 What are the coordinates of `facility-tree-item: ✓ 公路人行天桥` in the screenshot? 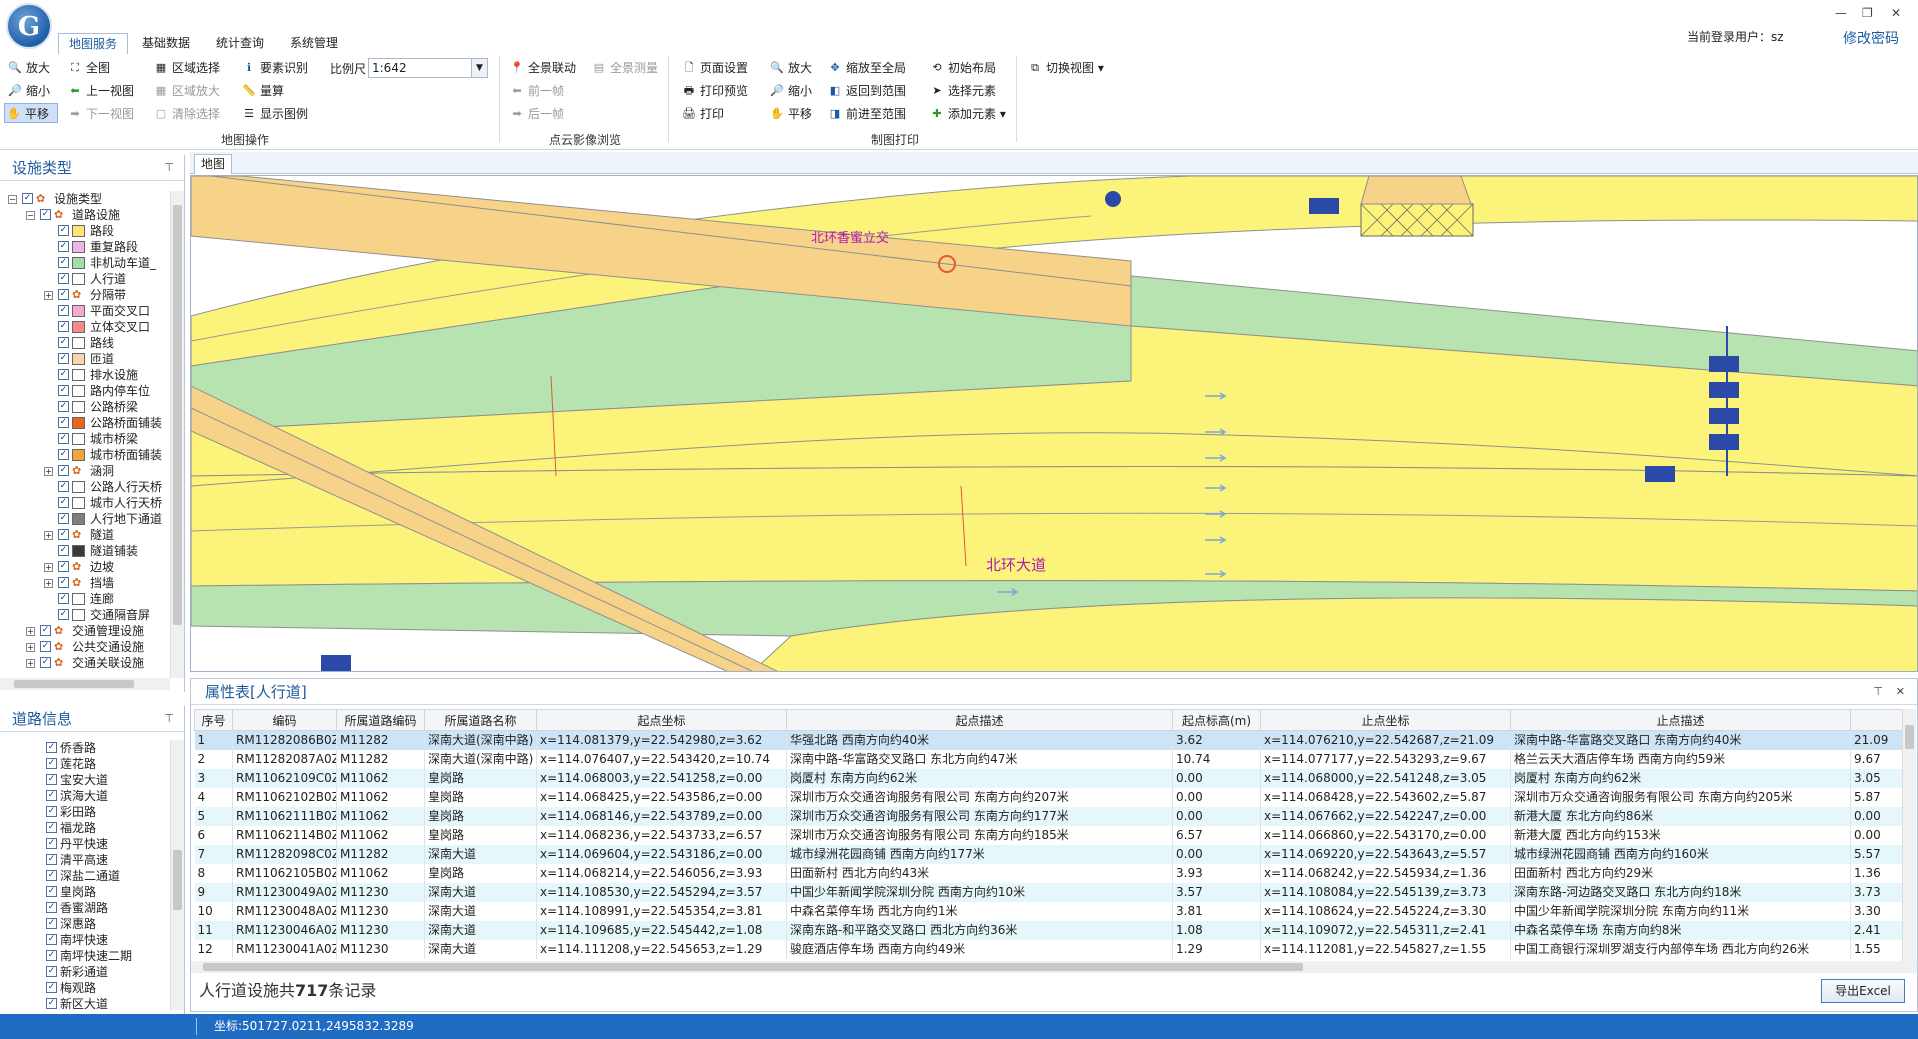 It's located at (85, 487).